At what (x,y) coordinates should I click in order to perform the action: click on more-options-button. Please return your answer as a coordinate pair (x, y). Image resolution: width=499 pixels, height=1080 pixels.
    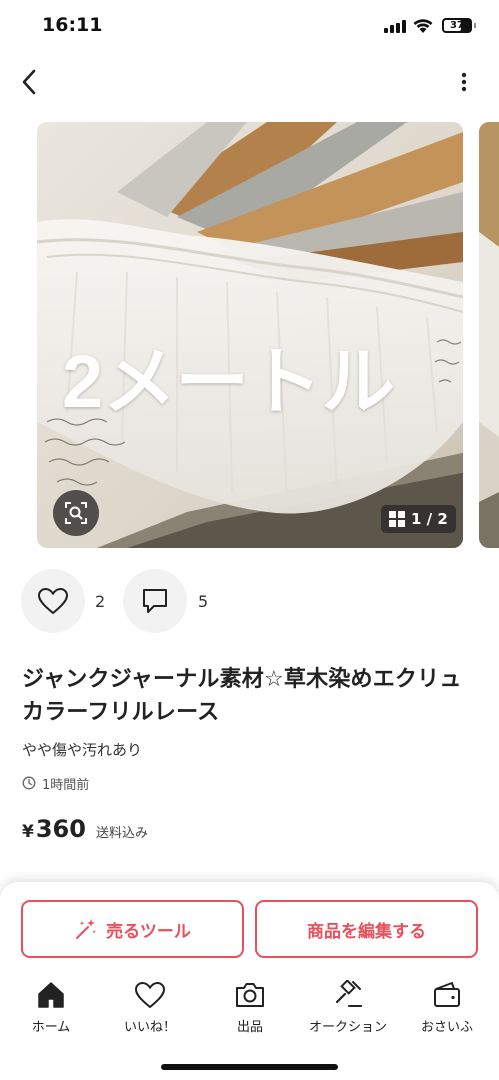
    Looking at the image, I should click on (464, 82).